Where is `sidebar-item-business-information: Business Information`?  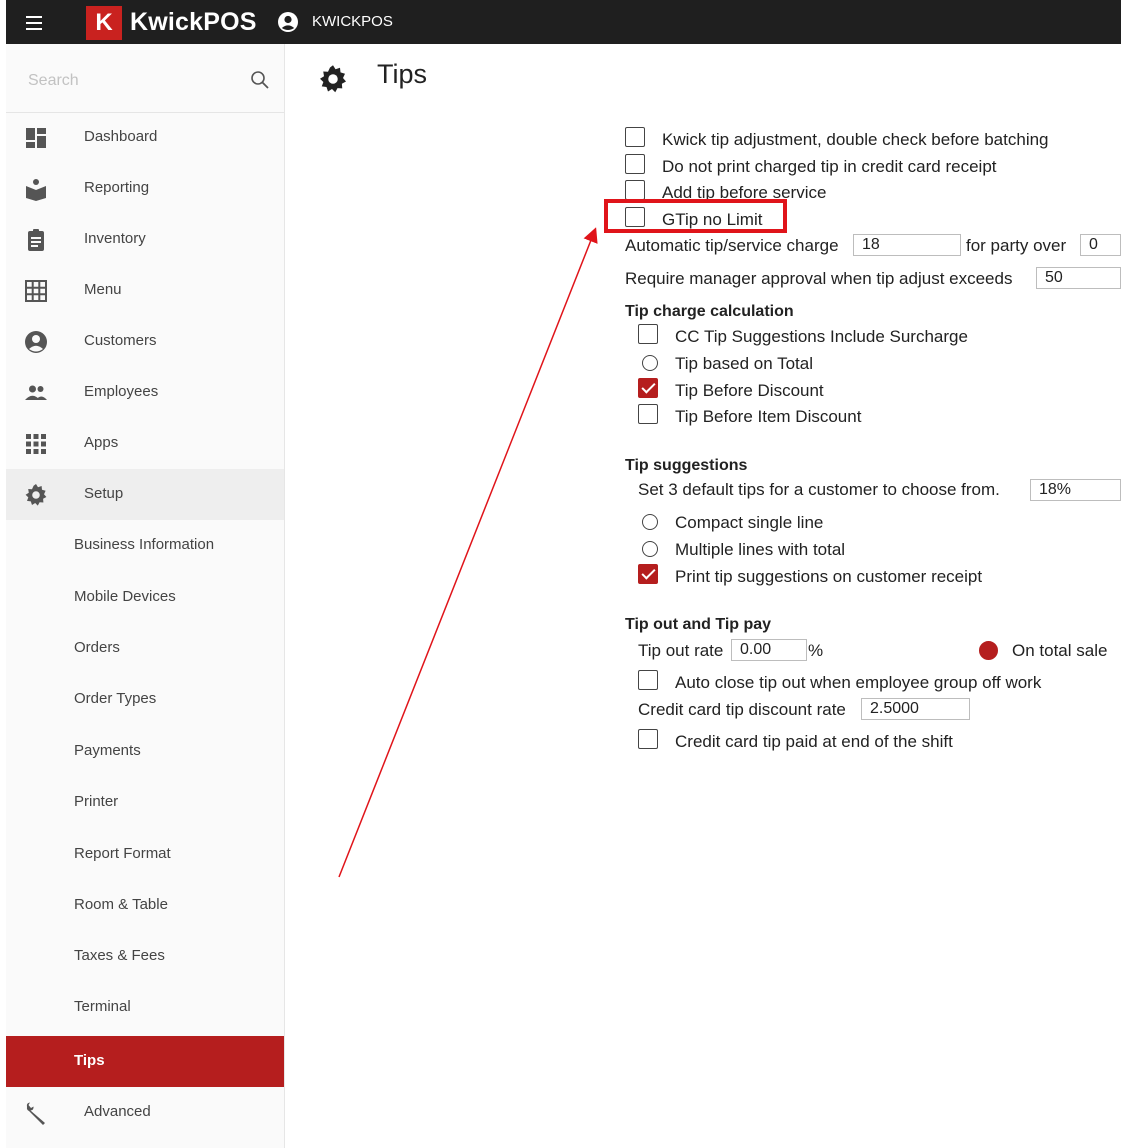
sidebar-item-business-information: Business Information is located at coordinates (145, 545).